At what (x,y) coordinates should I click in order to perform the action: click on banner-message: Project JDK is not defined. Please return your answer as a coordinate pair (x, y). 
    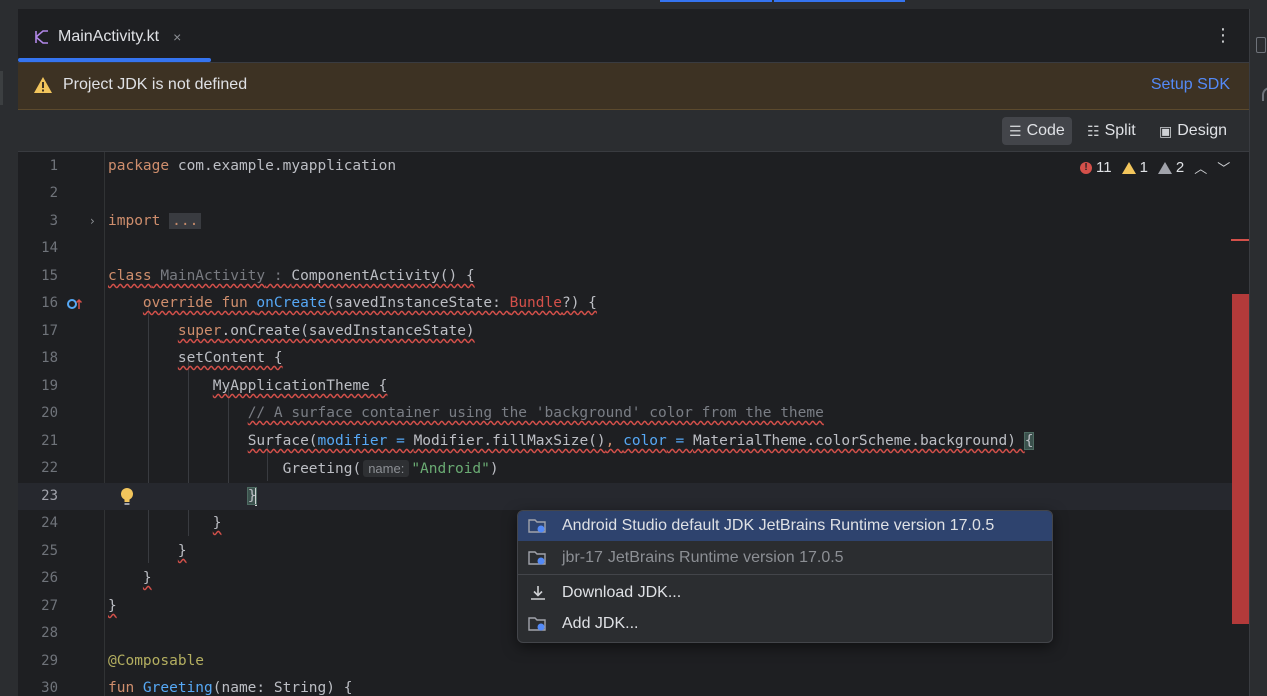
    Looking at the image, I should click on (155, 84).